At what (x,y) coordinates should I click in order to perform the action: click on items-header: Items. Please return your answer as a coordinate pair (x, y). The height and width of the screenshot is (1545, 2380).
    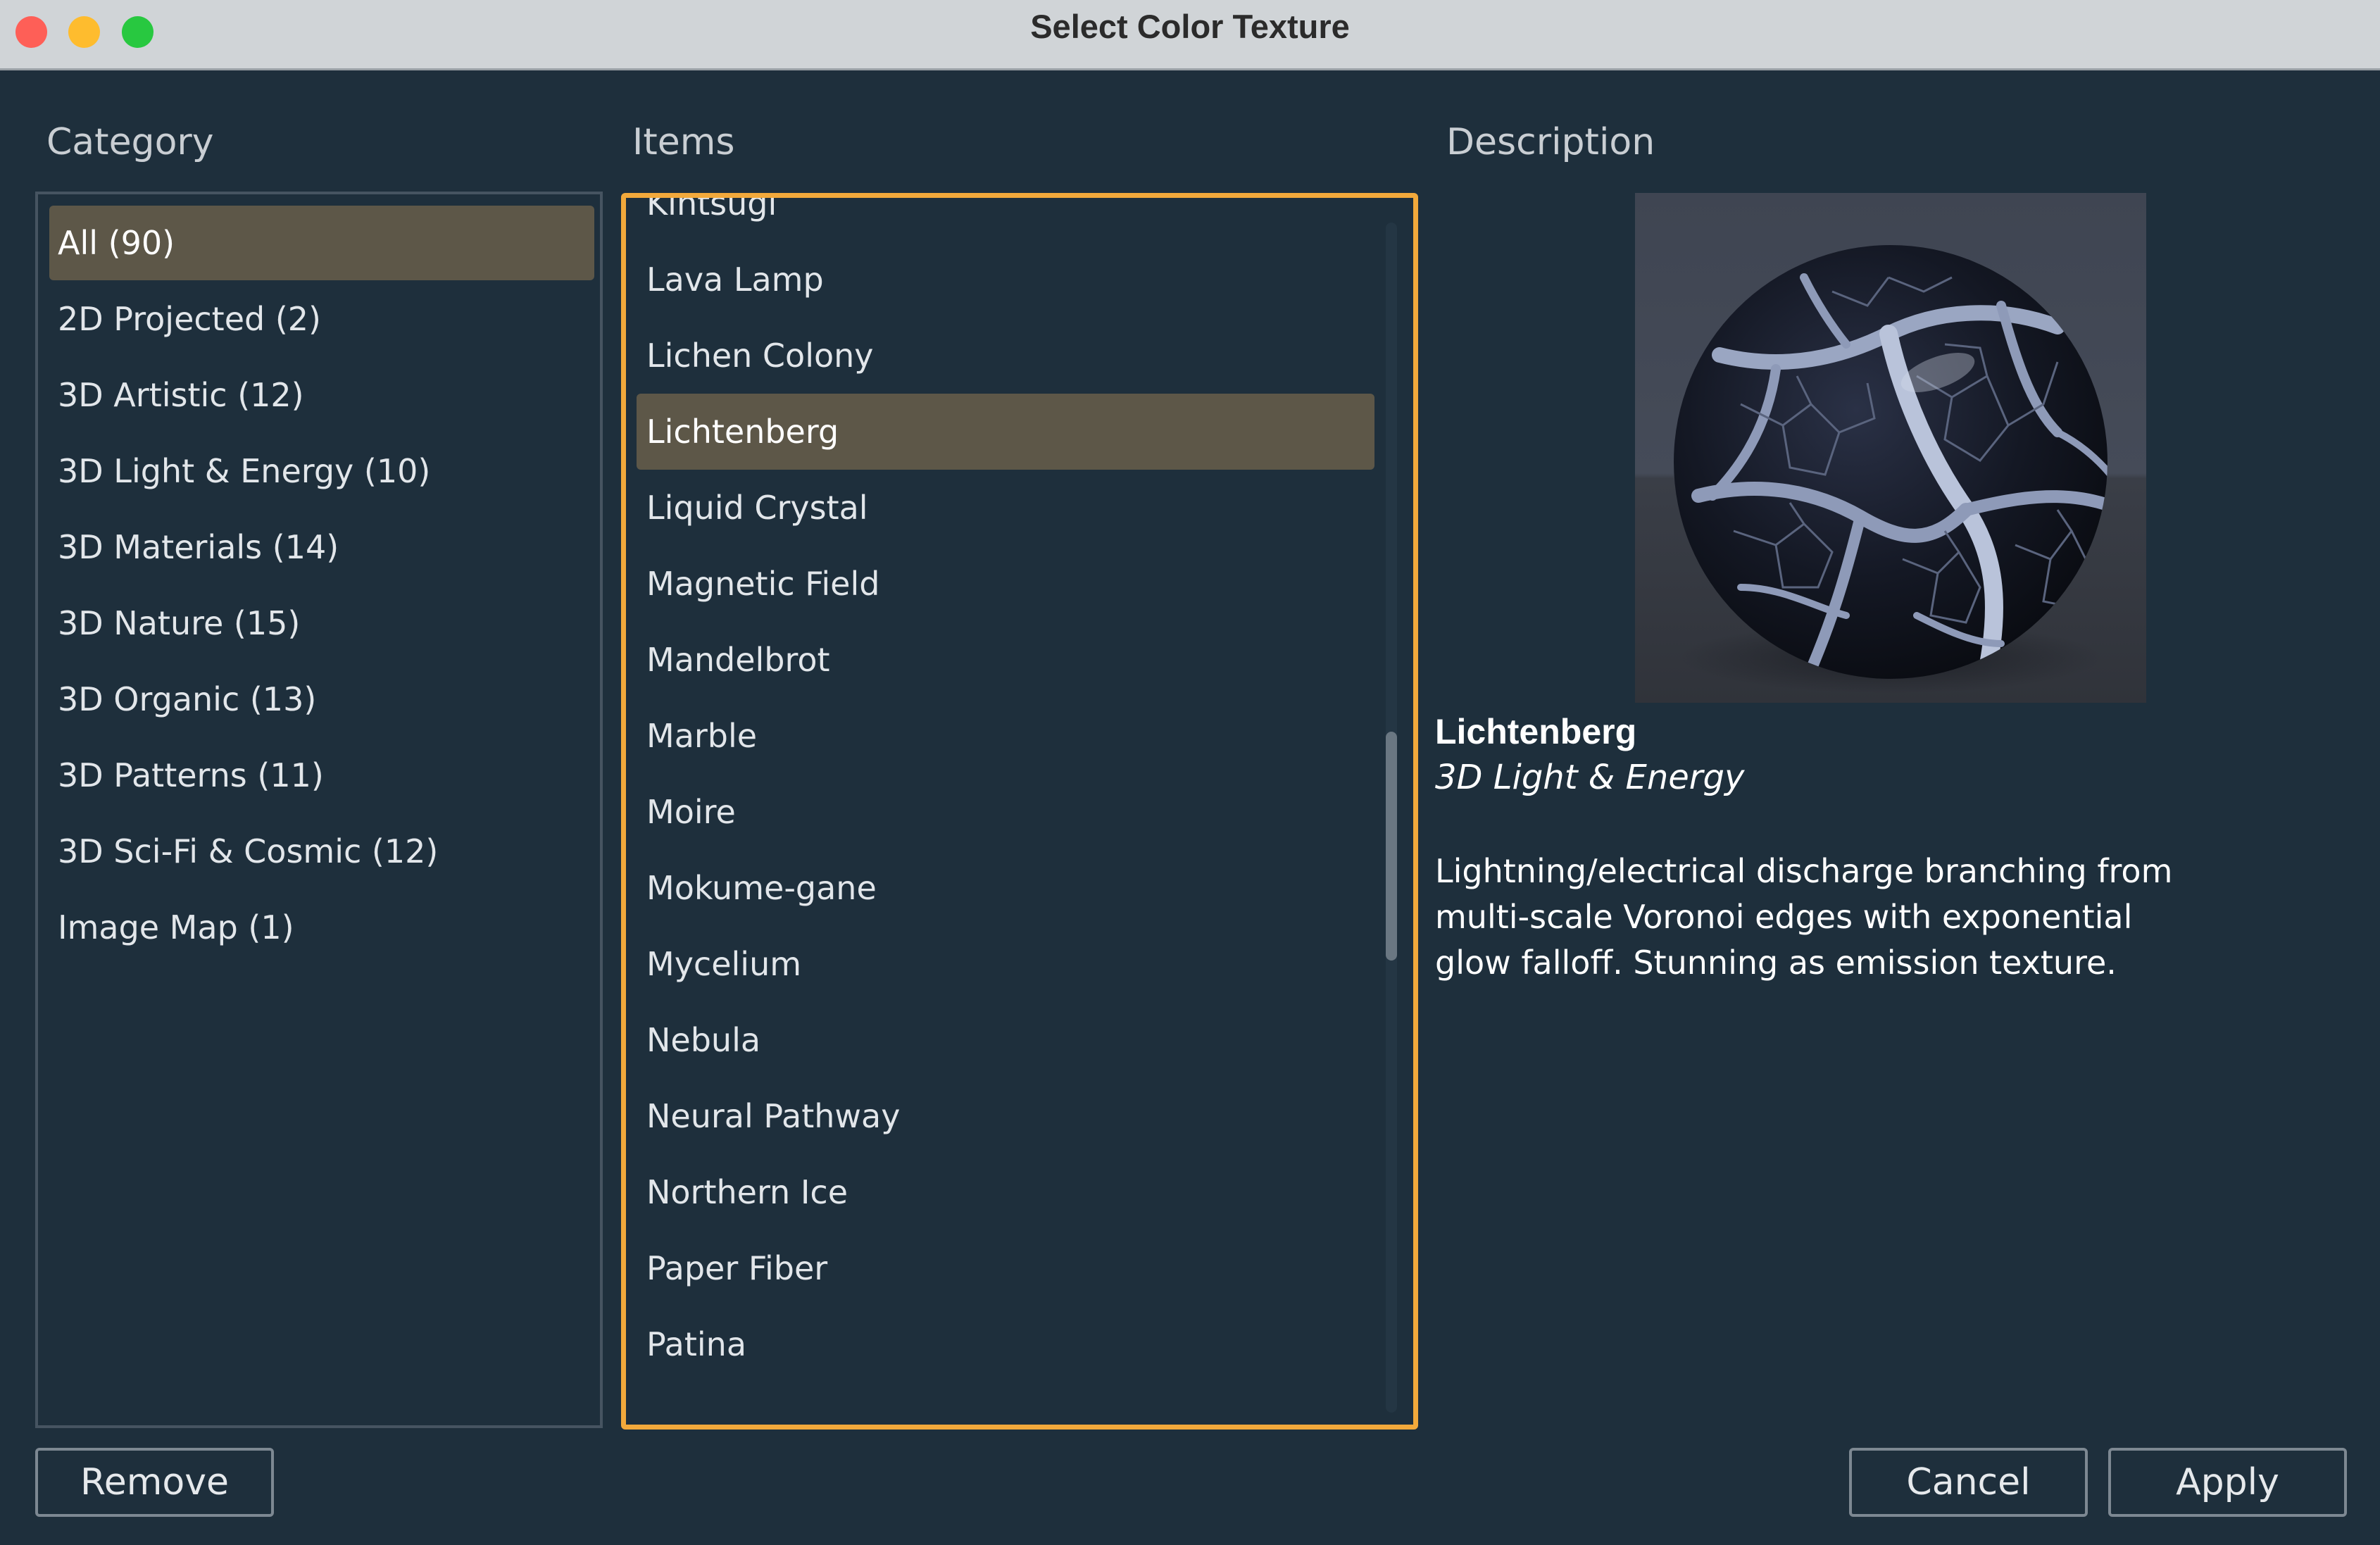
    Looking at the image, I should click on (684, 142).